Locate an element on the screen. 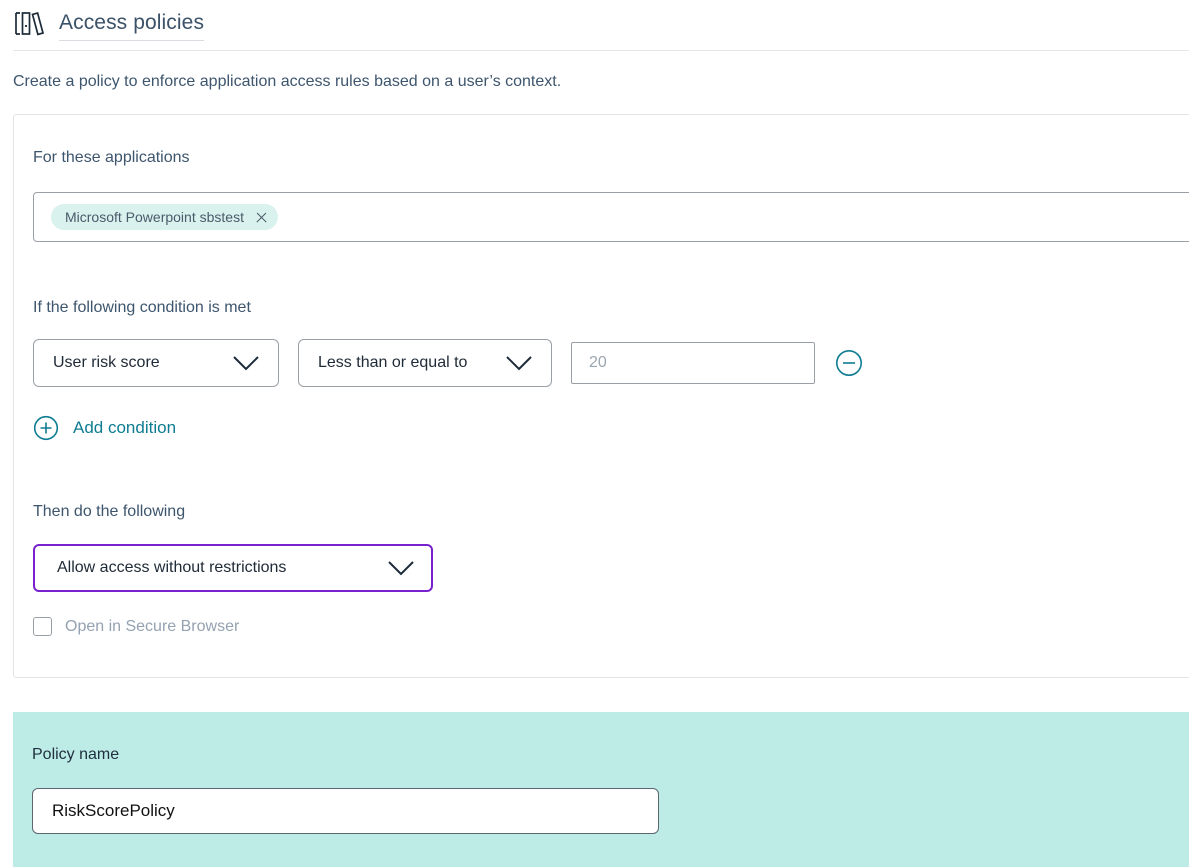 Image resolution: width=1189 pixels, height=867 pixels. condition-operator-value: Less than or equal to is located at coordinates (393, 362).